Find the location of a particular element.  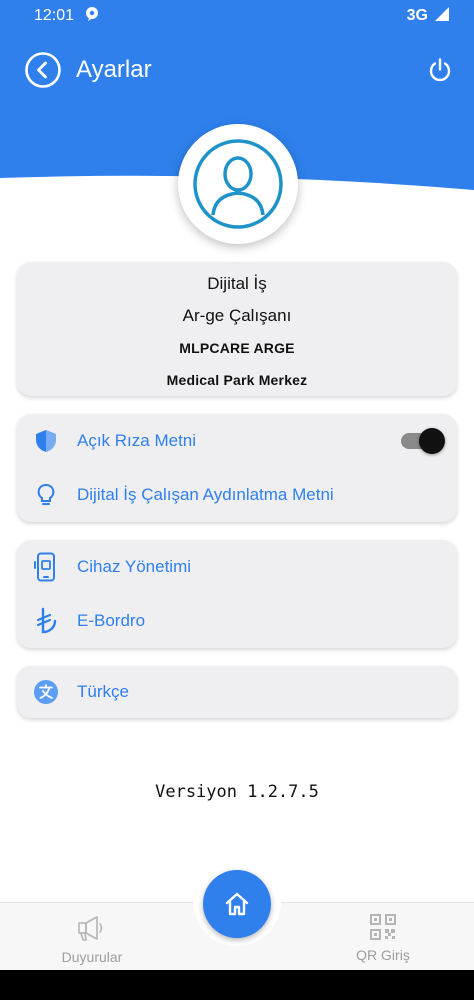

consent-label: Açık Rıza Metni is located at coordinates (137, 440).